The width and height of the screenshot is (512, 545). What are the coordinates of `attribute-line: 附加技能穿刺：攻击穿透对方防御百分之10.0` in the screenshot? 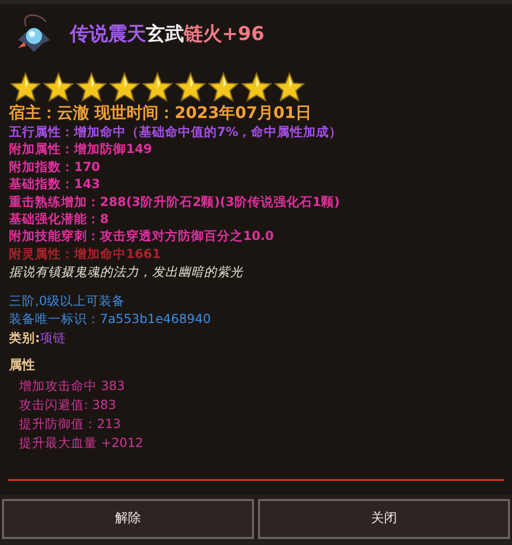 It's located at (142, 236).